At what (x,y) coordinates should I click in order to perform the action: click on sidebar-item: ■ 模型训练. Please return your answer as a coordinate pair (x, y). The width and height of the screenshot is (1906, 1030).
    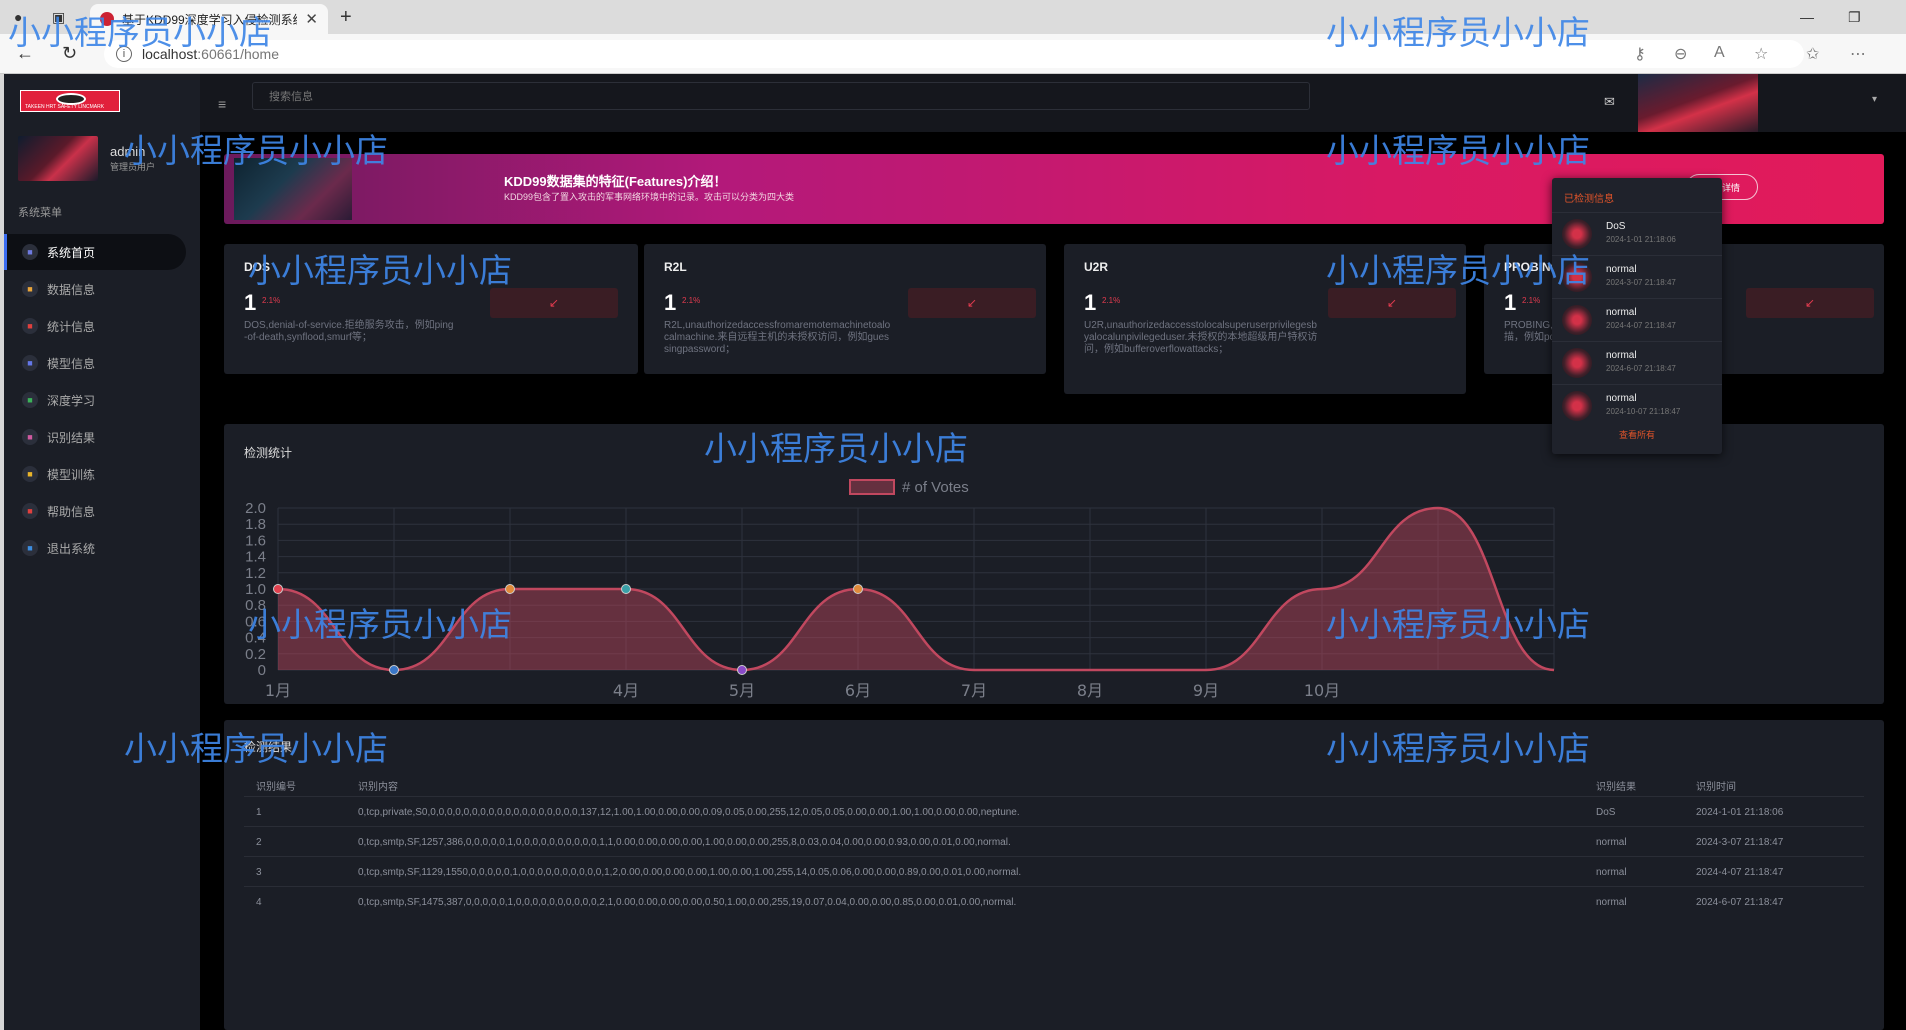
    Looking at the image, I should click on (102, 474).